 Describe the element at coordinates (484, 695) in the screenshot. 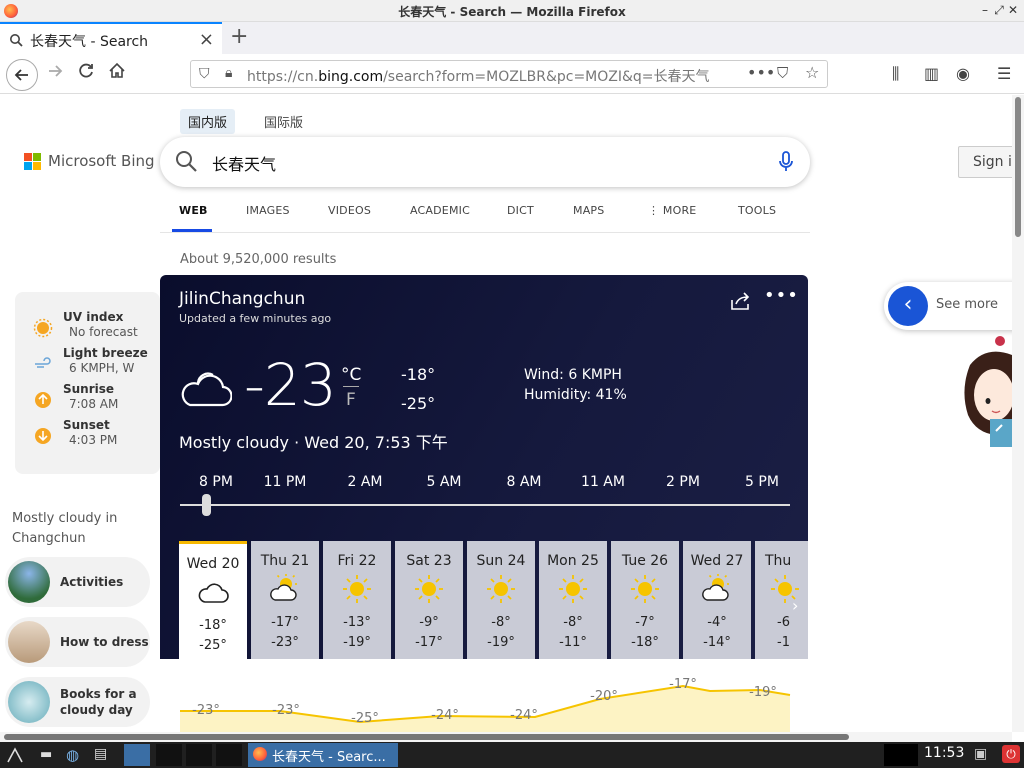

I see `hourly-temperature-chart: -23° -23° -25° -24° -24° -20° -17° -19°` at that location.